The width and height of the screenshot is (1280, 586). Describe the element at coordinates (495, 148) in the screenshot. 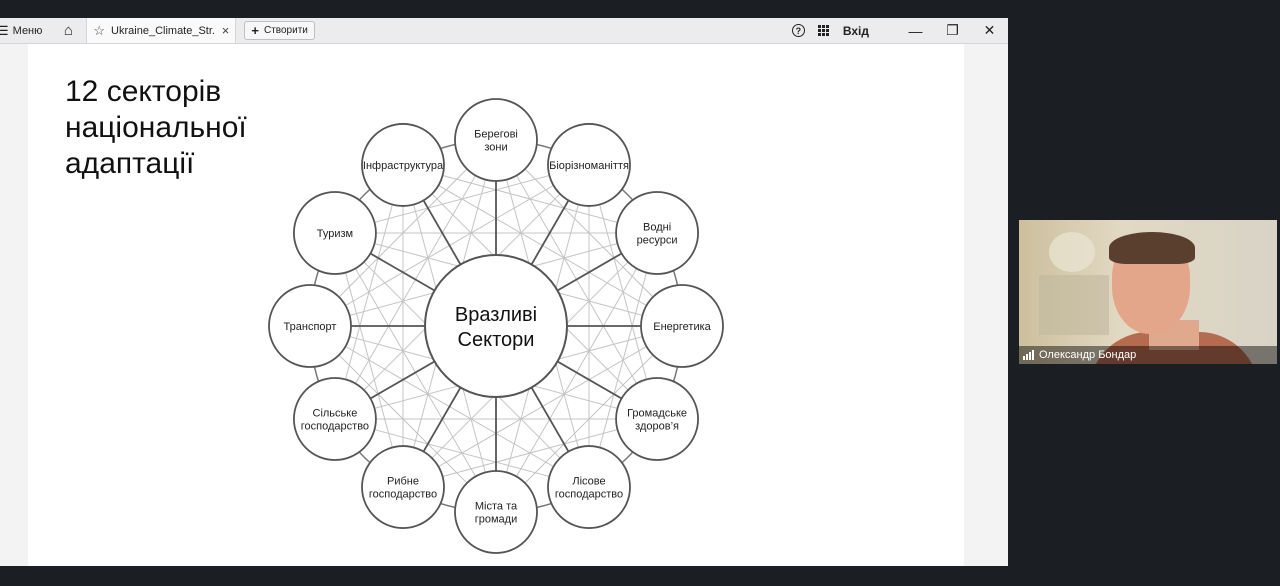

I see `sector-label: зони` at that location.